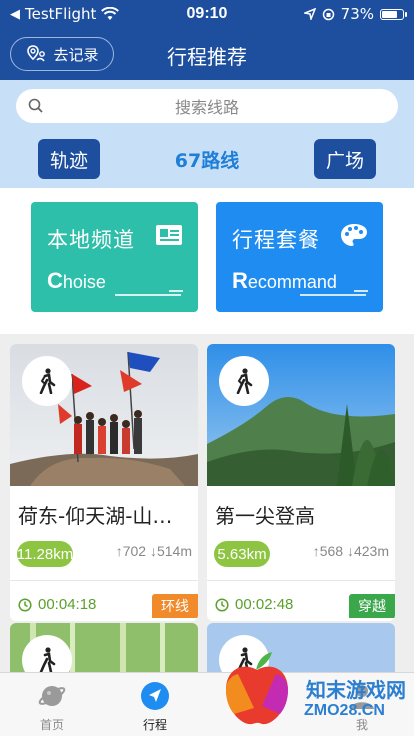 This screenshot has width=414, height=736. Describe the element at coordinates (344, 710) in the screenshot. I see `watermark-url: ZMO28.CN` at that location.